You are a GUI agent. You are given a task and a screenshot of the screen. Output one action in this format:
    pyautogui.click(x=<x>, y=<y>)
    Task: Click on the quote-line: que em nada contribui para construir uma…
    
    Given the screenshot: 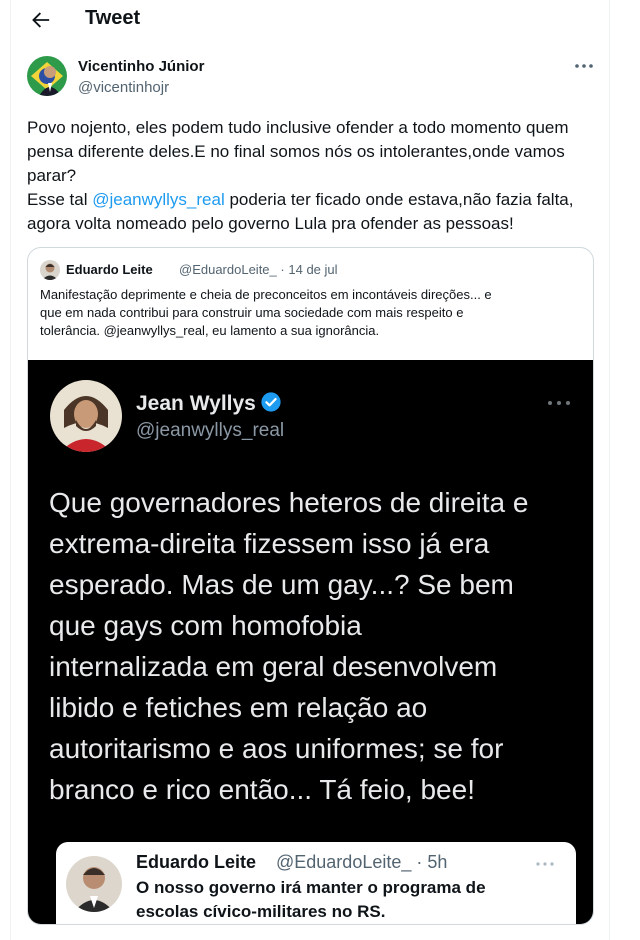 What is the action you would take?
    pyautogui.click(x=252, y=312)
    